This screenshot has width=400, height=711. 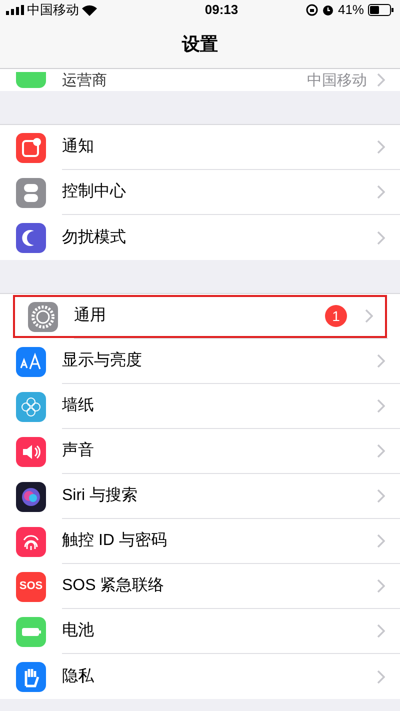 What do you see at coordinates (200, 676) in the screenshot?
I see `settings-row: 隐私` at bounding box center [200, 676].